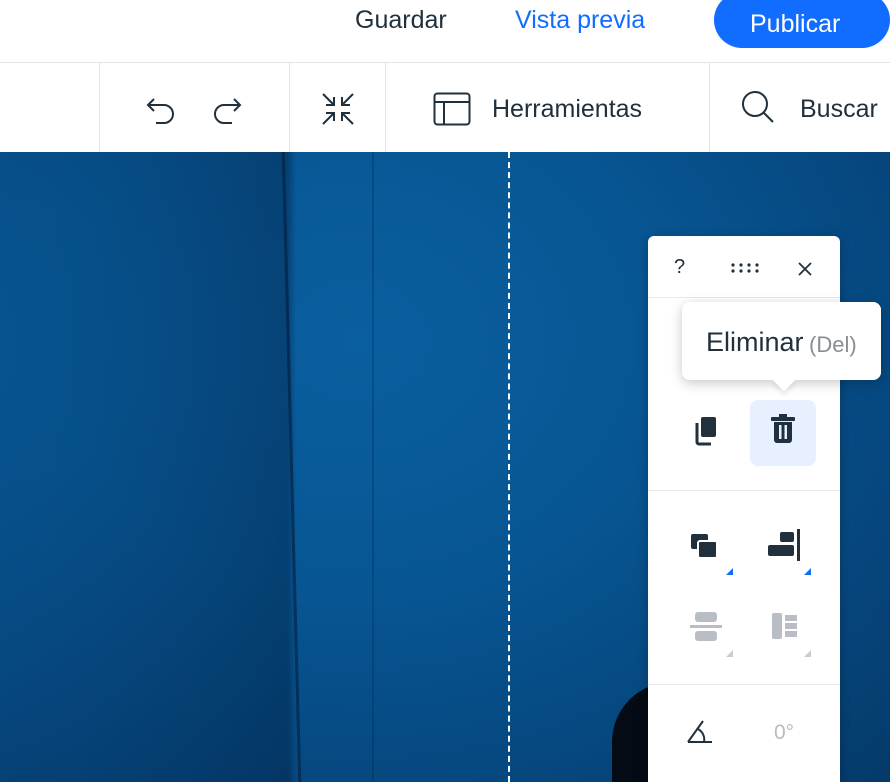  Describe the element at coordinates (567, 109) in the screenshot. I see `tools-label: Herramientas` at that location.